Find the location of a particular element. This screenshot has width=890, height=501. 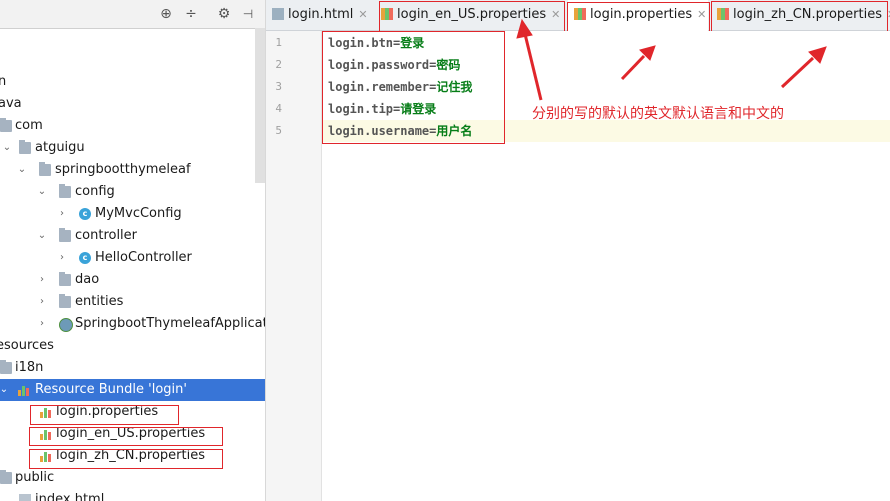

collapse-all-icon: ÷ is located at coordinates (191, 14).